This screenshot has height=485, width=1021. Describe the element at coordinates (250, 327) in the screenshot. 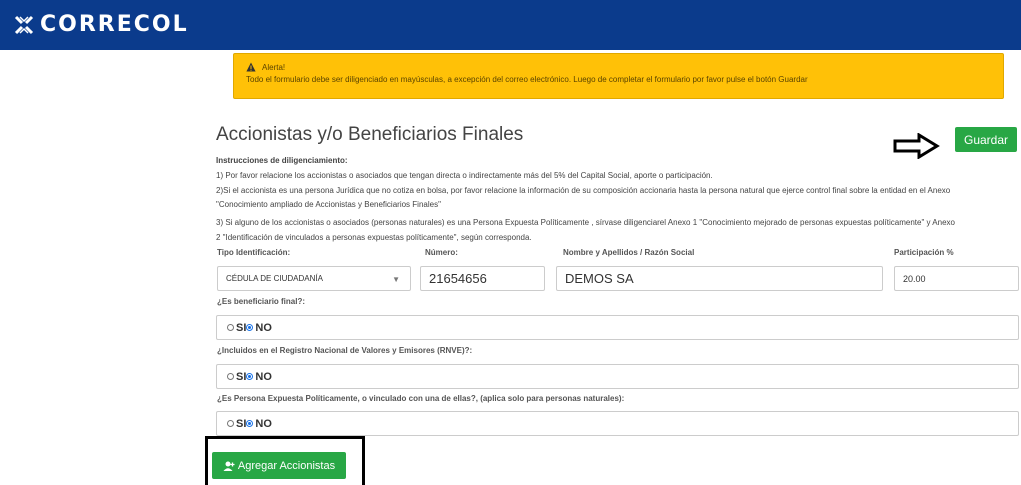

I see `beneficiario-no-radio` at that location.